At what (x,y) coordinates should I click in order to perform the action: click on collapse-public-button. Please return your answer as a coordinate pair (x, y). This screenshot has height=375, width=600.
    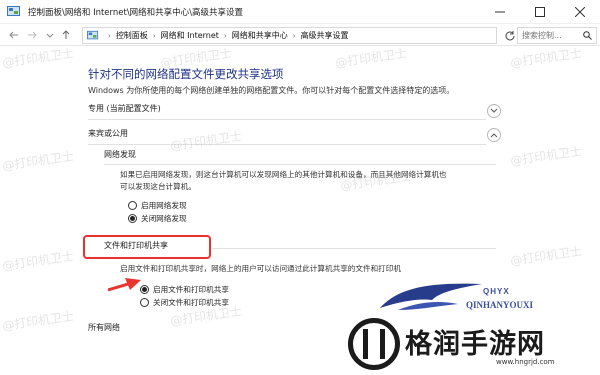
    Looking at the image, I should click on (494, 135).